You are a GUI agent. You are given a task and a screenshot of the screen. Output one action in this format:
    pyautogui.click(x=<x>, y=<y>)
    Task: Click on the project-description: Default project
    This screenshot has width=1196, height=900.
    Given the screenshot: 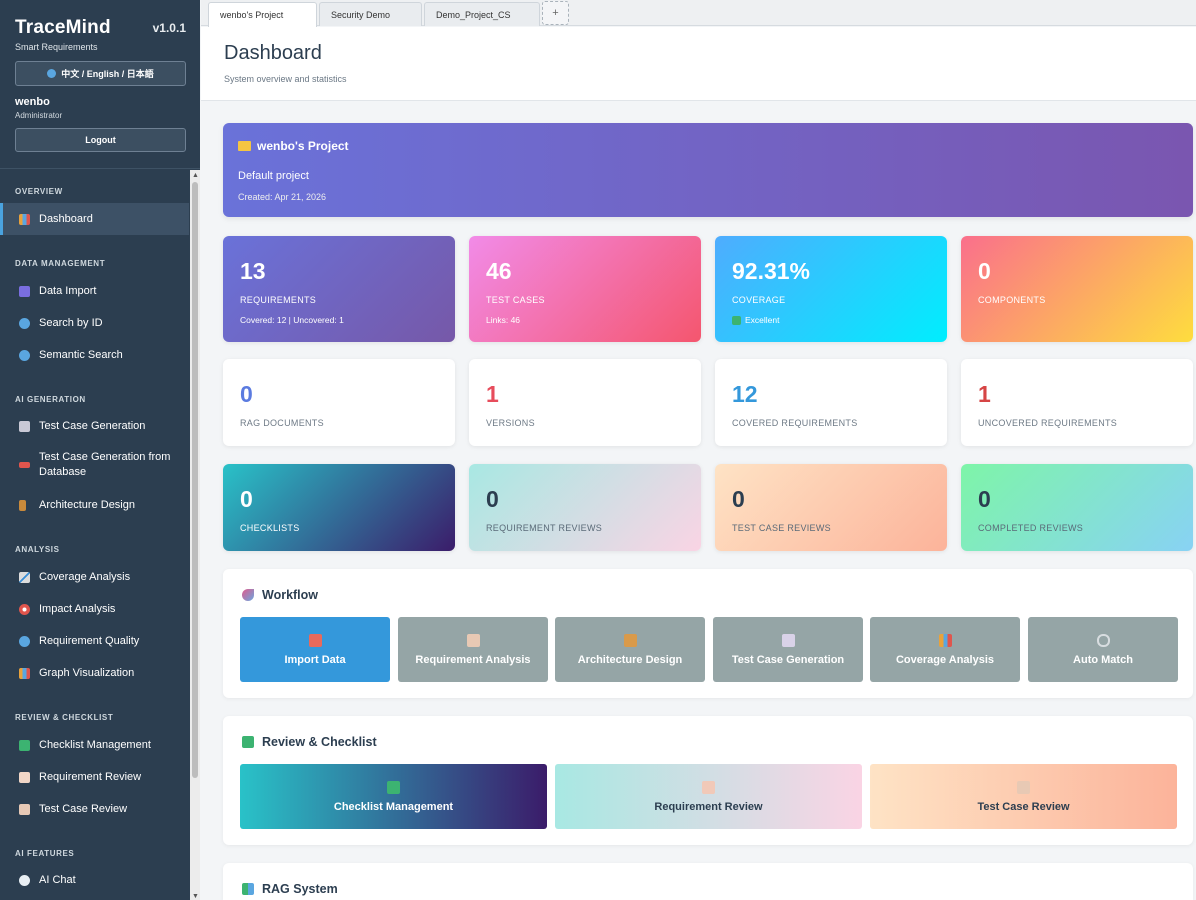 What is the action you would take?
    pyautogui.click(x=273, y=176)
    